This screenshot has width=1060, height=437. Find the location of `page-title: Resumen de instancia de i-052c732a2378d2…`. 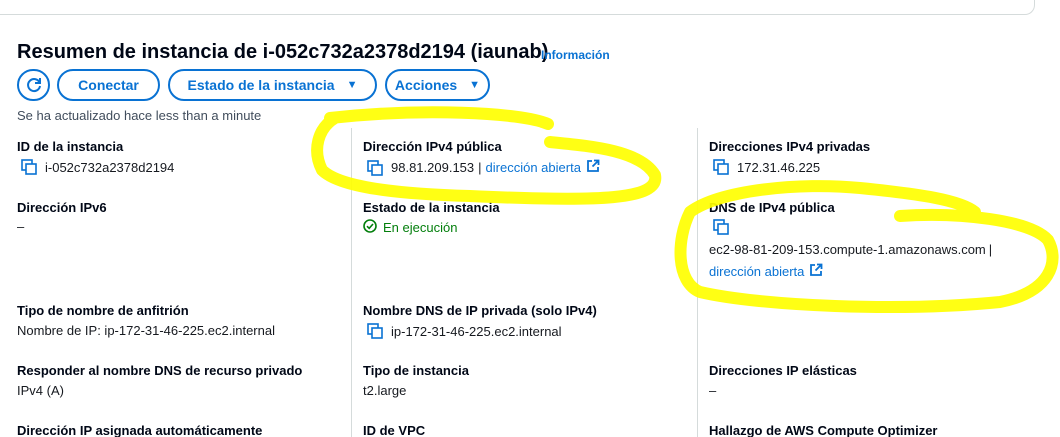

page-title: Resumen de instancia de i-052c732a2378d2… is located at coordinates (283, 52).